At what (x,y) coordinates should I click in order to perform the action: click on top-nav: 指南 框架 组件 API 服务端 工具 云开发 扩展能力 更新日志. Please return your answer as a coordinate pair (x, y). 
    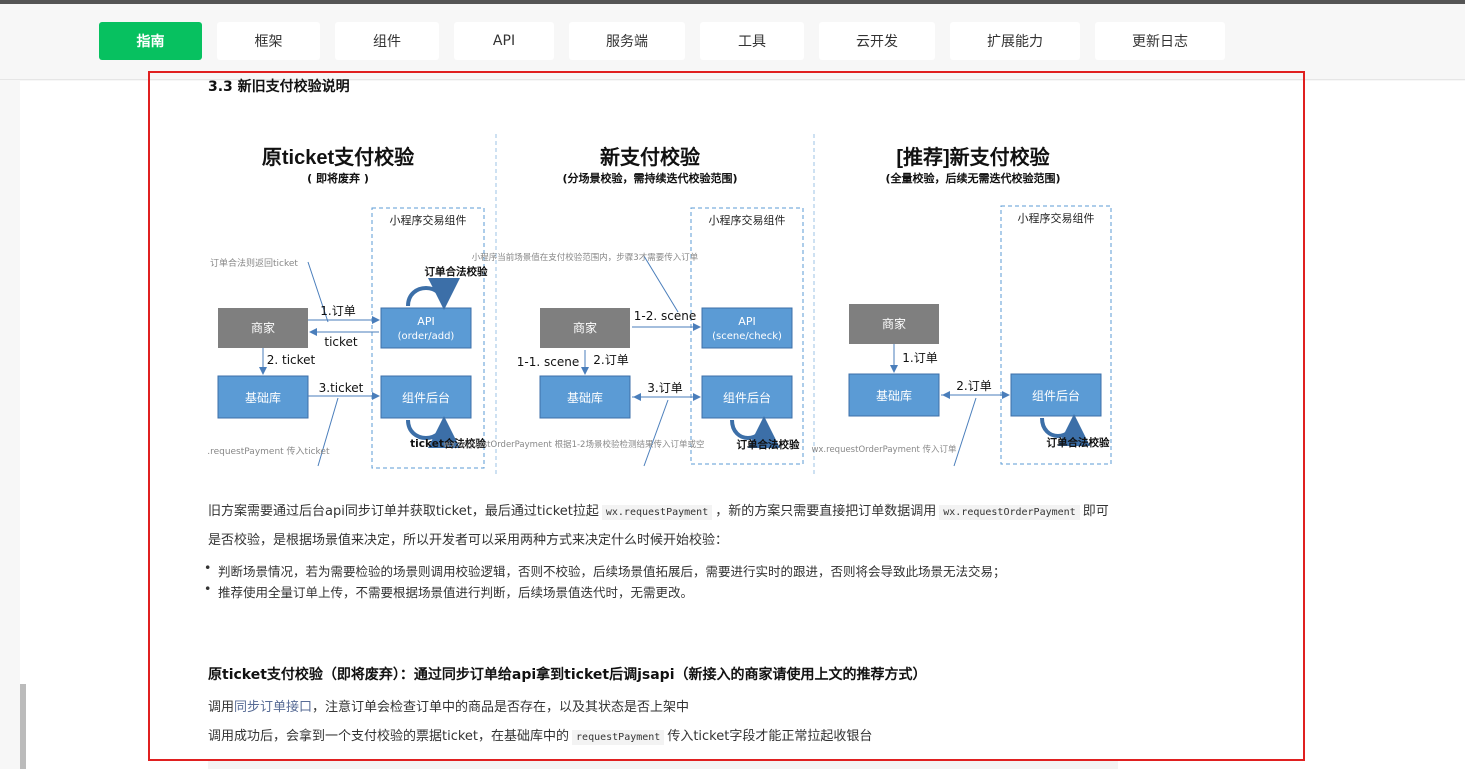
    Looking at the image, I should click on (732, 42).